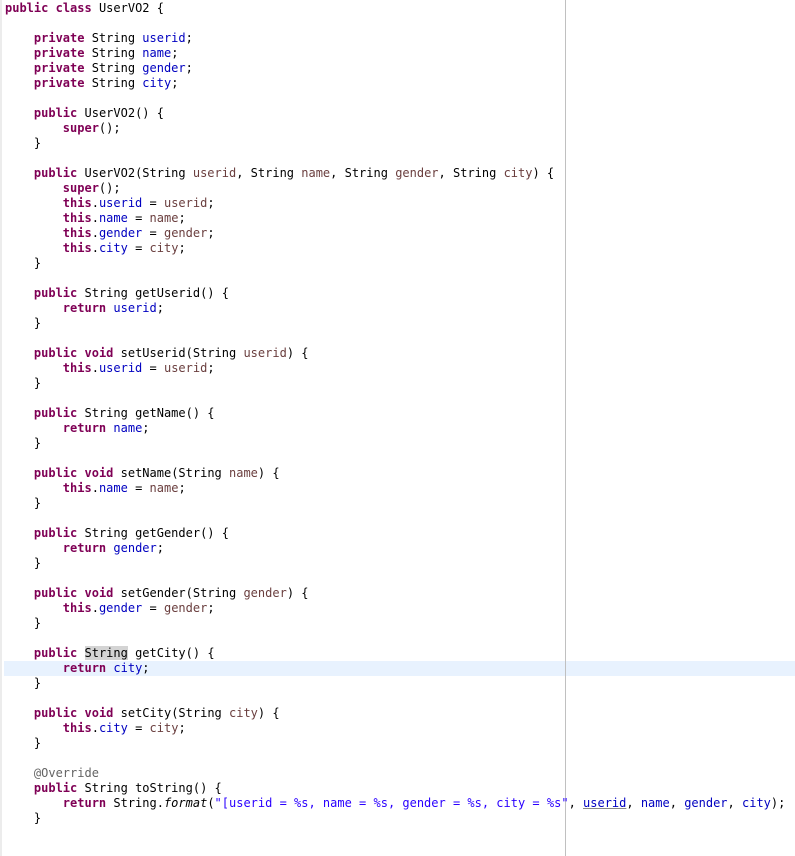  Describe the element at coordinates (117, 293) in the screenshot. I see `code-line: public String getUserid() {` at that location.